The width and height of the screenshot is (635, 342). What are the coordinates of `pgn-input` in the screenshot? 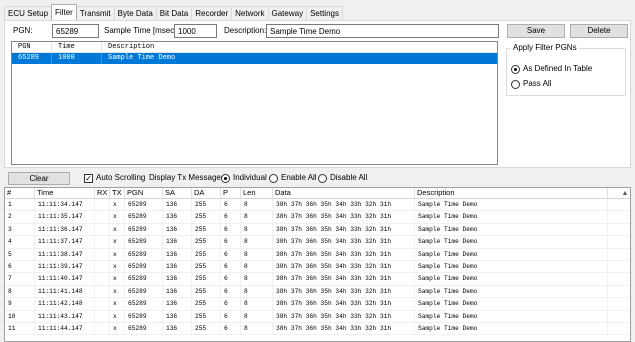 It's located at (75, 31).